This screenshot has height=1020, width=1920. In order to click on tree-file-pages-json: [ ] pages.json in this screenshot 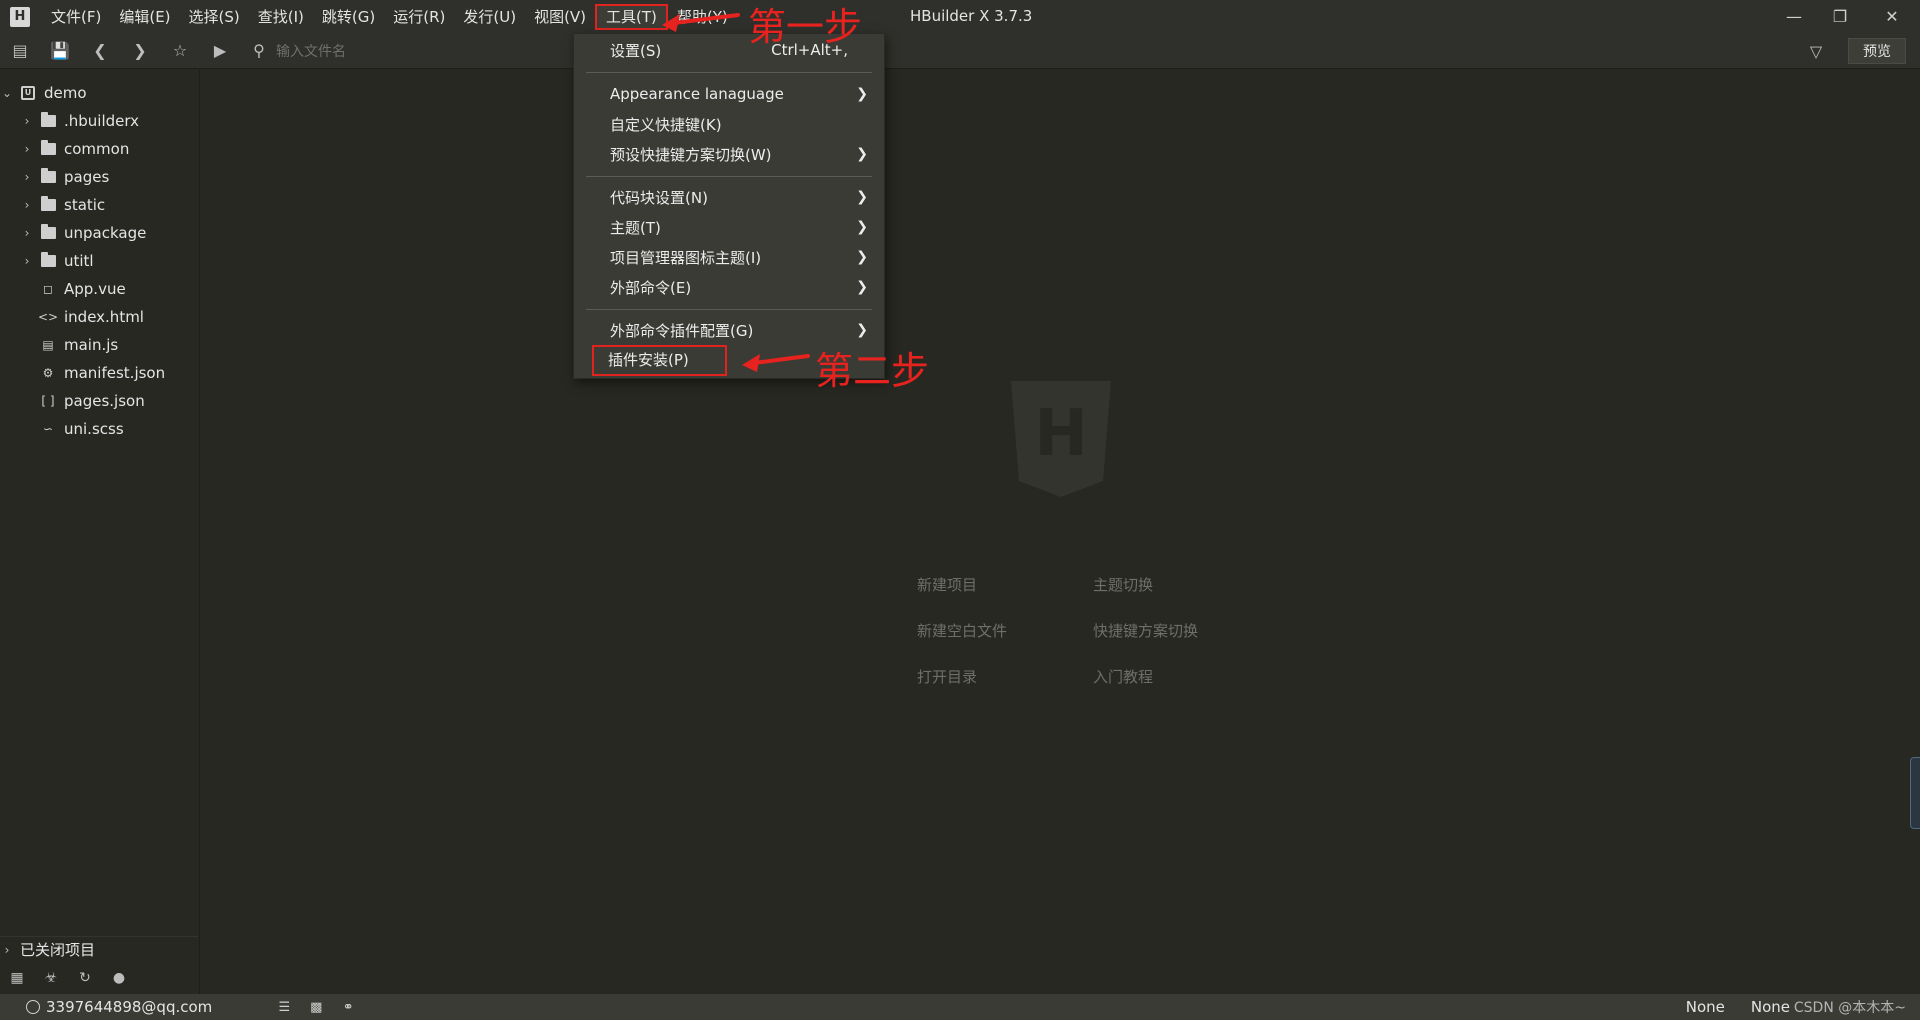, I will do `click(99, 401)`.